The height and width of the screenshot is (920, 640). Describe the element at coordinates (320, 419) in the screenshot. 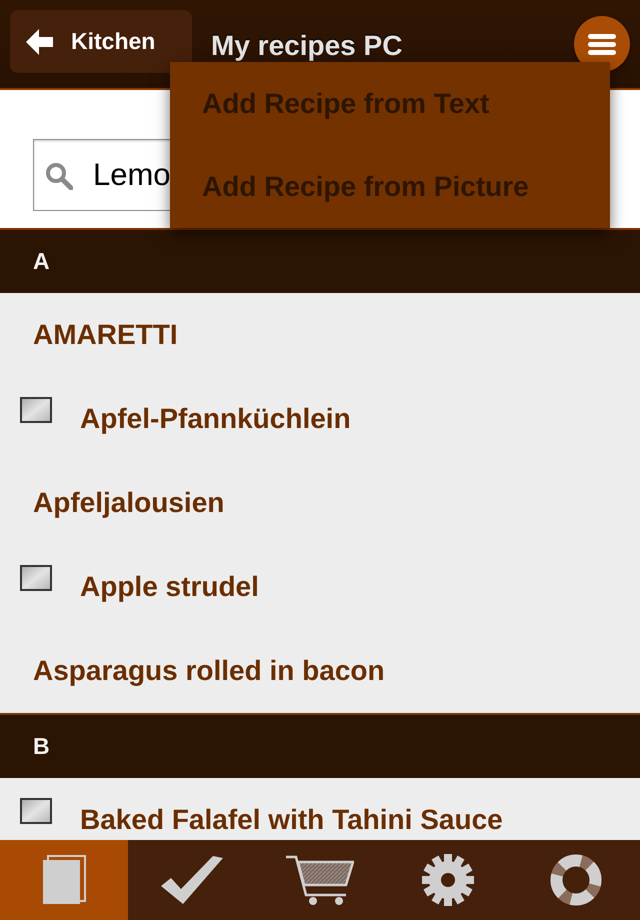

I see `recipe-item: Apfel-Pfannküchlein` at that location.